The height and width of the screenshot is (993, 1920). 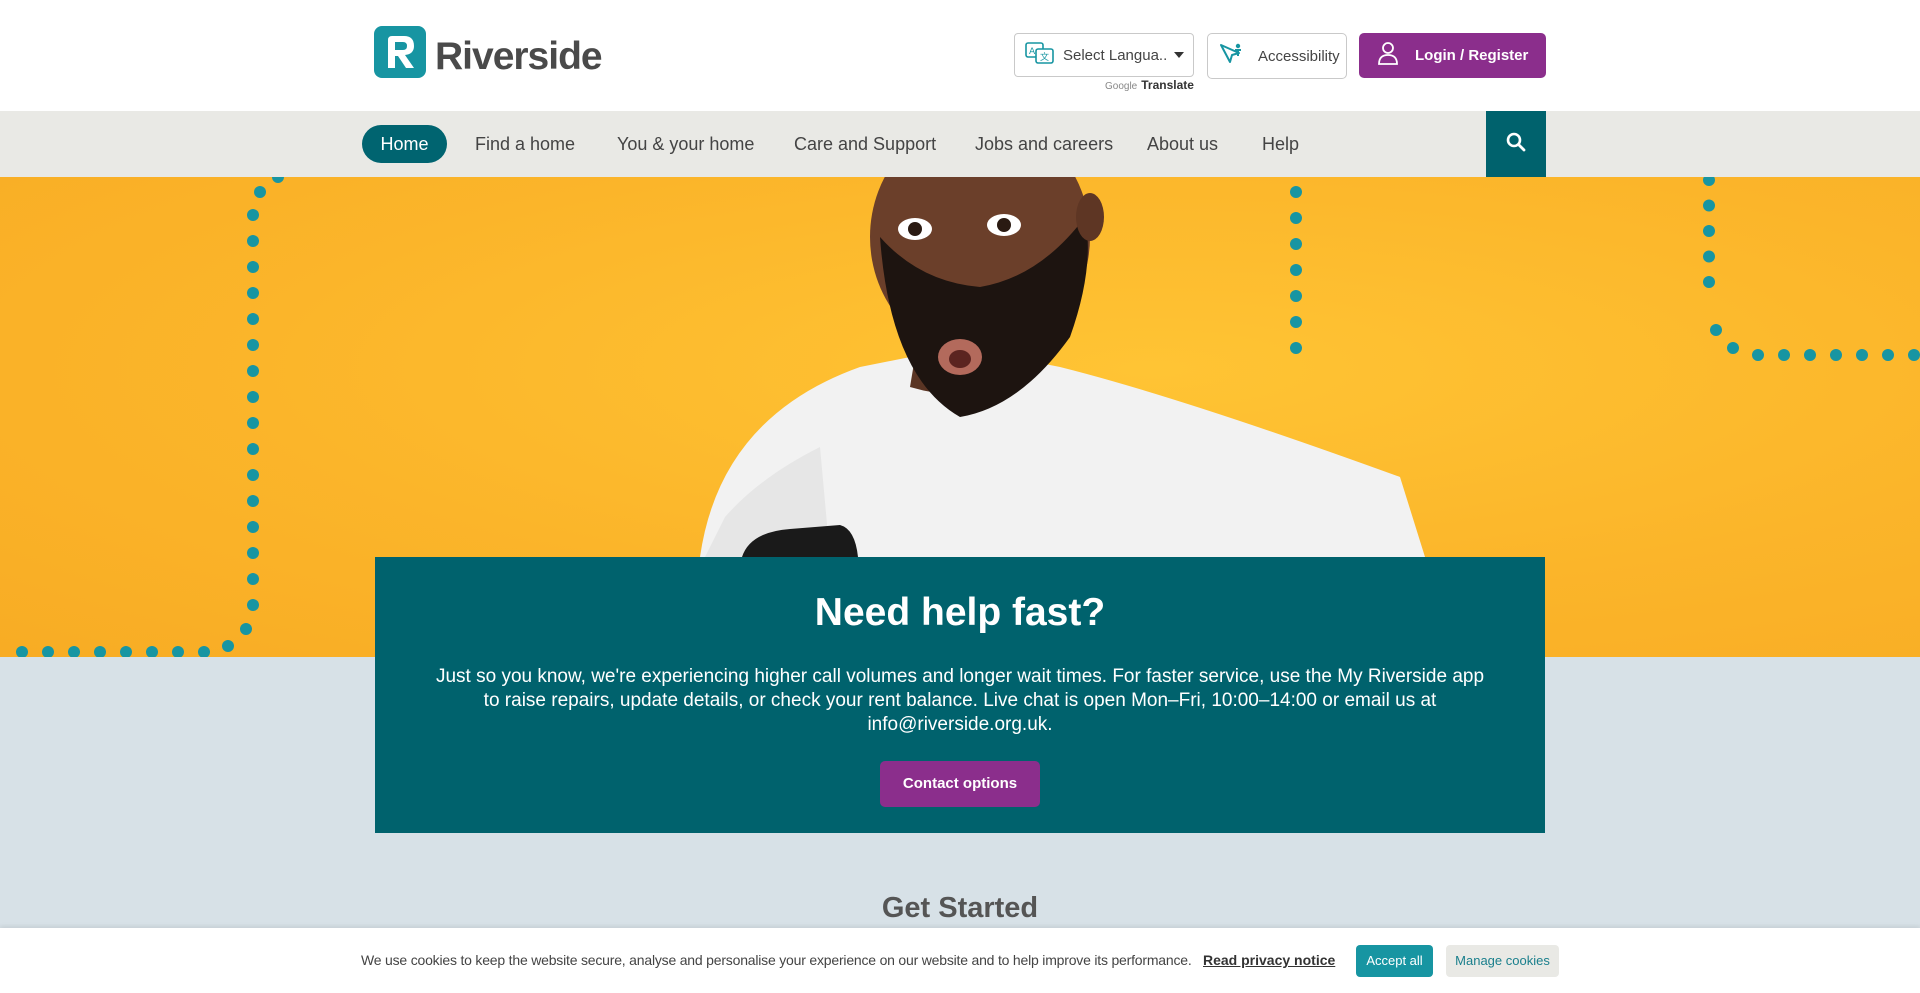 I want to click on nav-item-find-a-home: Find a home, so click(x=525, y=144).